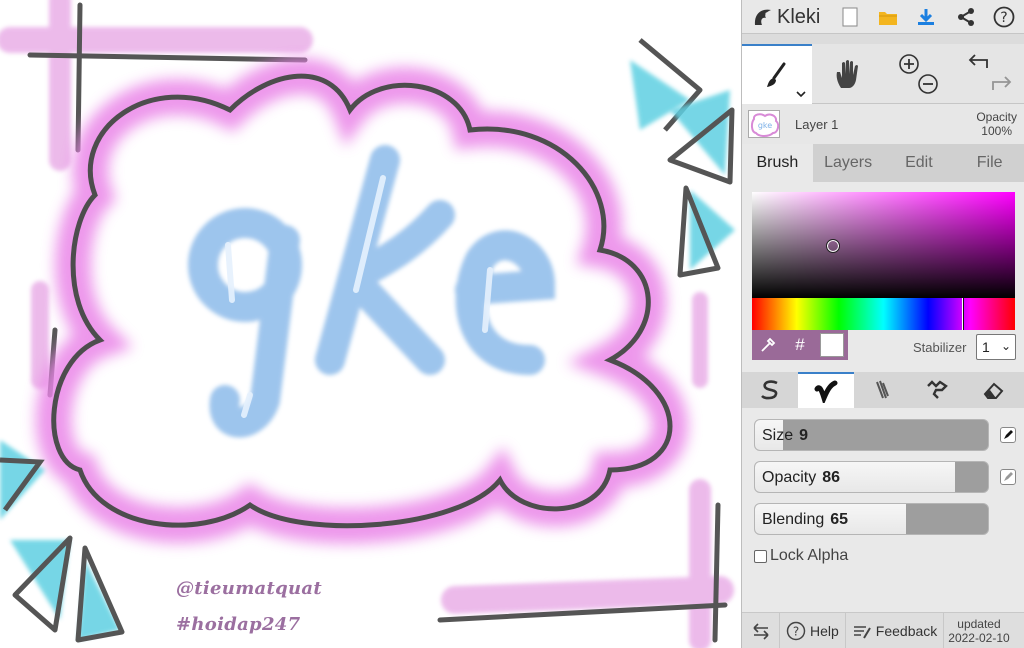 The width and height of the screenshot is (1024, 648). I want to click on layer-opacity-label: Opacity, so click(996, 117).